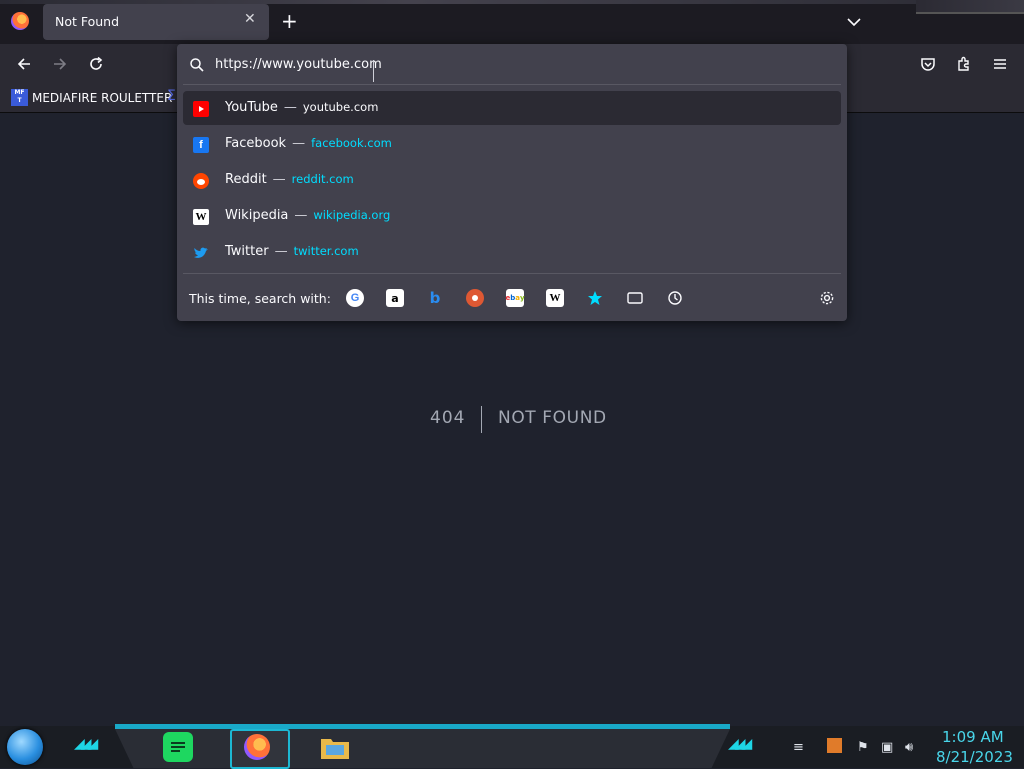 The height and width of the screenshot is (769, 1024). I want to click on error-message: NOT FOUND, so click(552, 418).